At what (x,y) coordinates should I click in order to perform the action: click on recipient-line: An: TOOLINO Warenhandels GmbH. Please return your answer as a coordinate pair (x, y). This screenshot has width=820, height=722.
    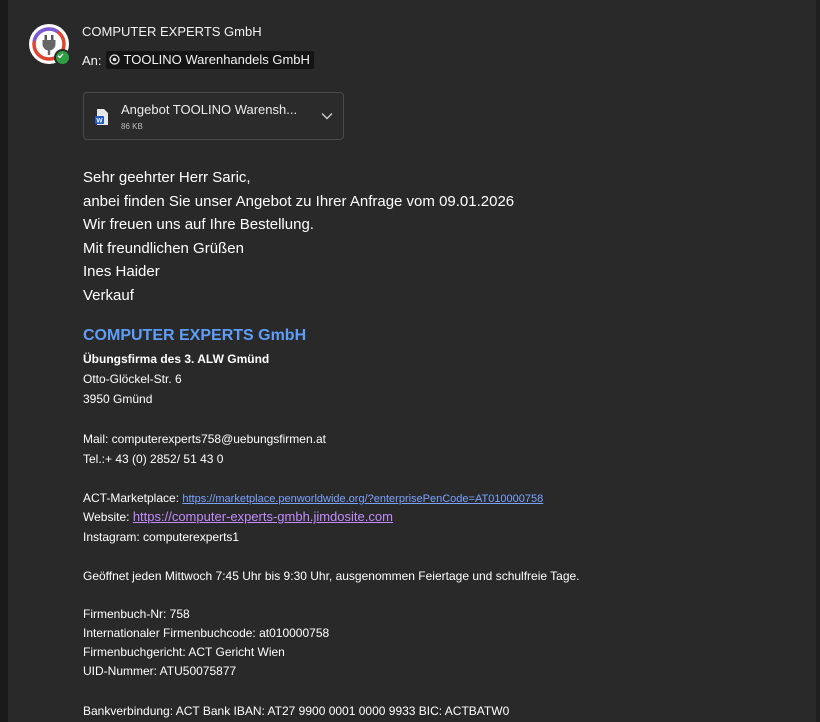
    Looking at the image, I should click on (198, 60).